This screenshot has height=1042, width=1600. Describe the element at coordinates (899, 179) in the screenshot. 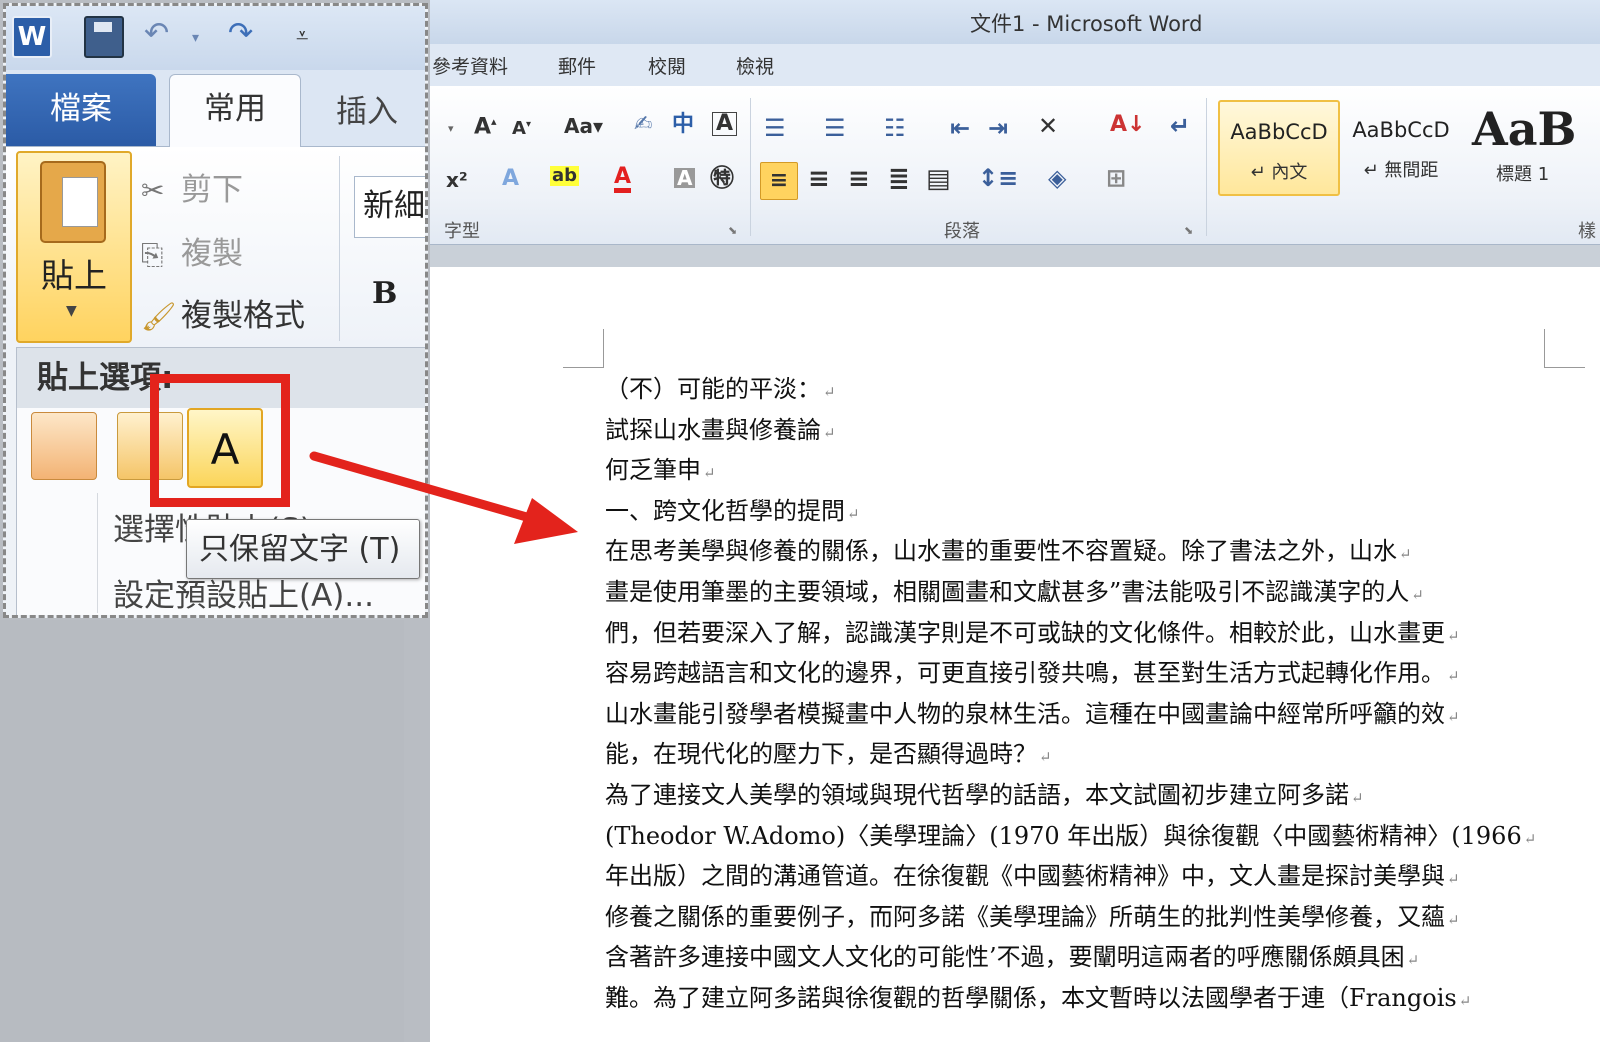

I see `justify-icon: ≣` at that location.